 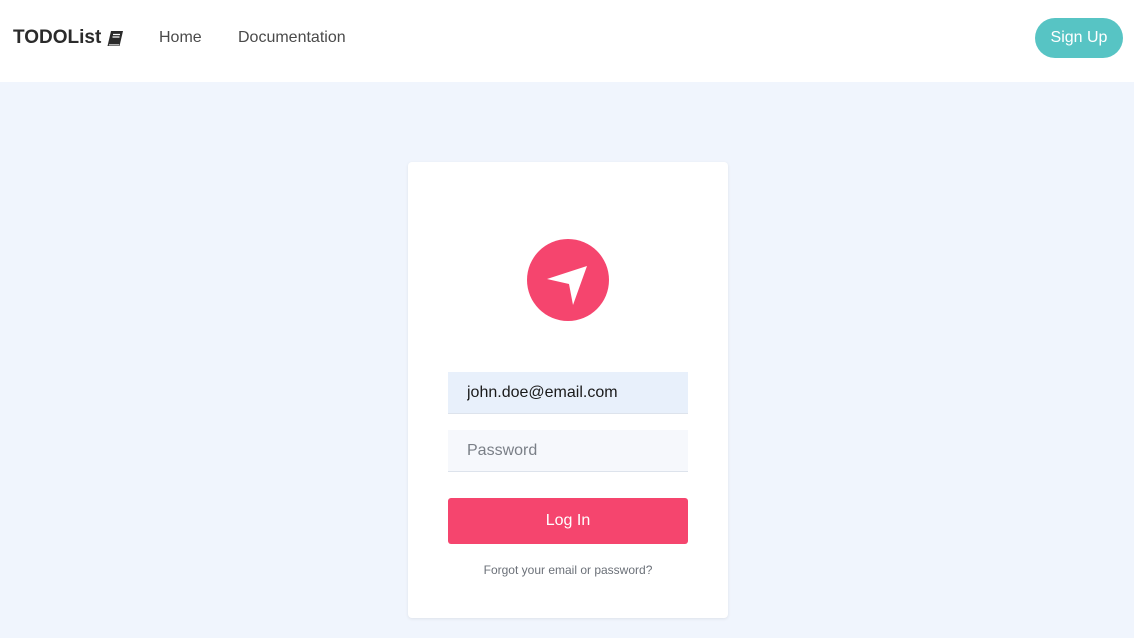 What do you see at coordinates (568, 570) in the screenshot?
I see `forgot-password-link: Forgot your email or password?` at bounding box center [568, 570].